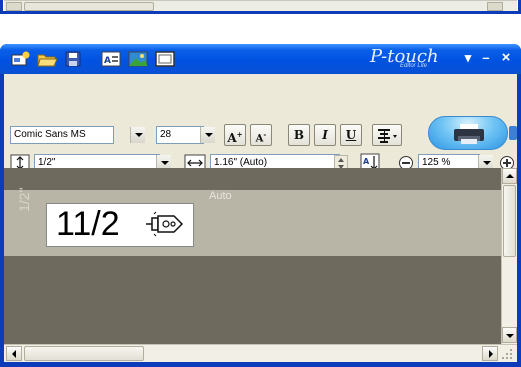  I want to click on previous-horizontal-scrollbar, so click(260, 5).